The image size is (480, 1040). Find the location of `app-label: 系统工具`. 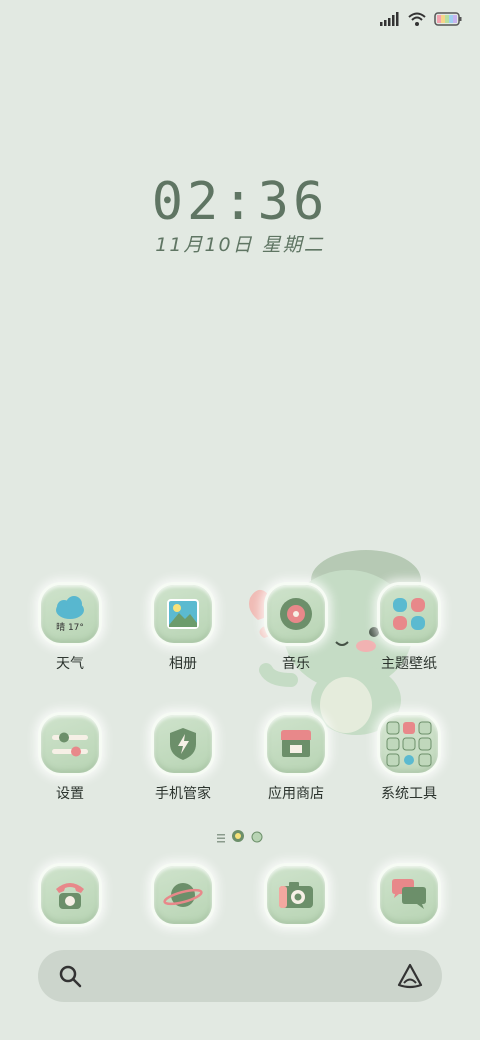

app-label: 系统工具 is located at coordinates (409, 794).